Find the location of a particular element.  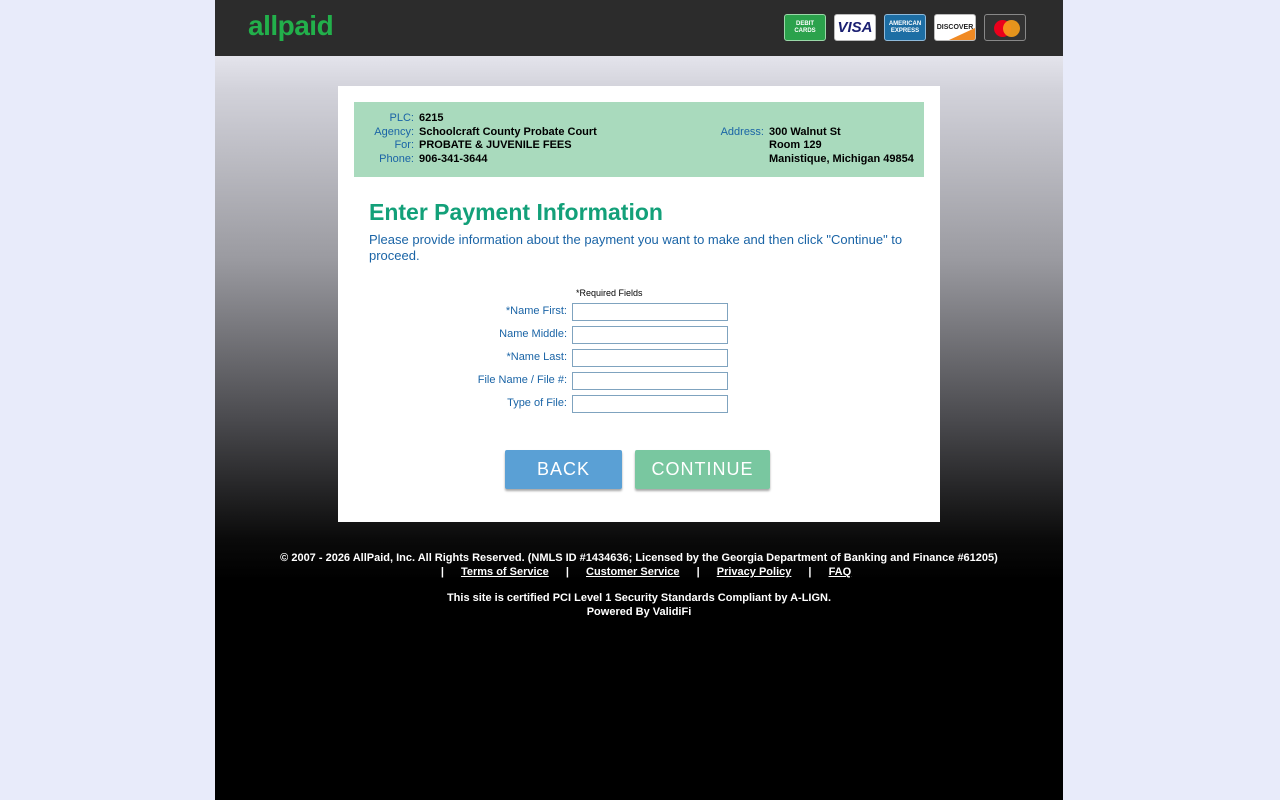

name-last-label: *Name Last: is located at coordinates (536, 357).